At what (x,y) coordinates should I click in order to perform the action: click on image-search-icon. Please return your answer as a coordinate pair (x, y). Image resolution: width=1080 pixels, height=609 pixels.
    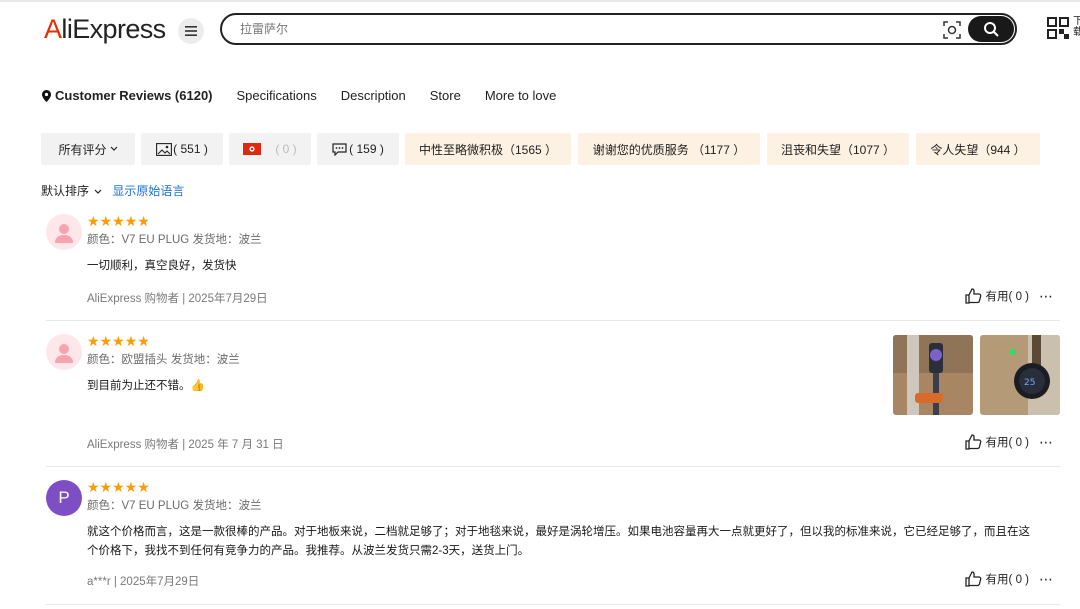
    Looking at the image, I should click on (952, 30).